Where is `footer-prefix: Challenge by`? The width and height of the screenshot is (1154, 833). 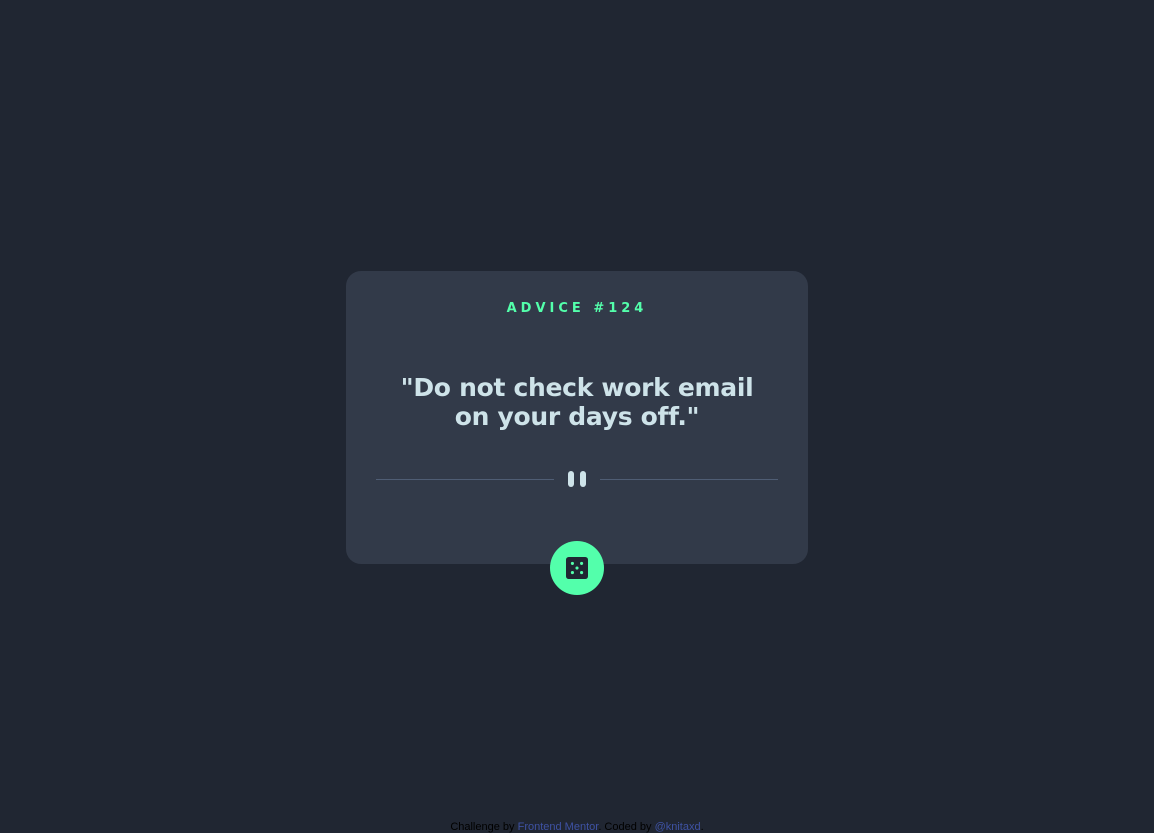
footer-prefix: Challenge by is located at coordinates (484, 827).